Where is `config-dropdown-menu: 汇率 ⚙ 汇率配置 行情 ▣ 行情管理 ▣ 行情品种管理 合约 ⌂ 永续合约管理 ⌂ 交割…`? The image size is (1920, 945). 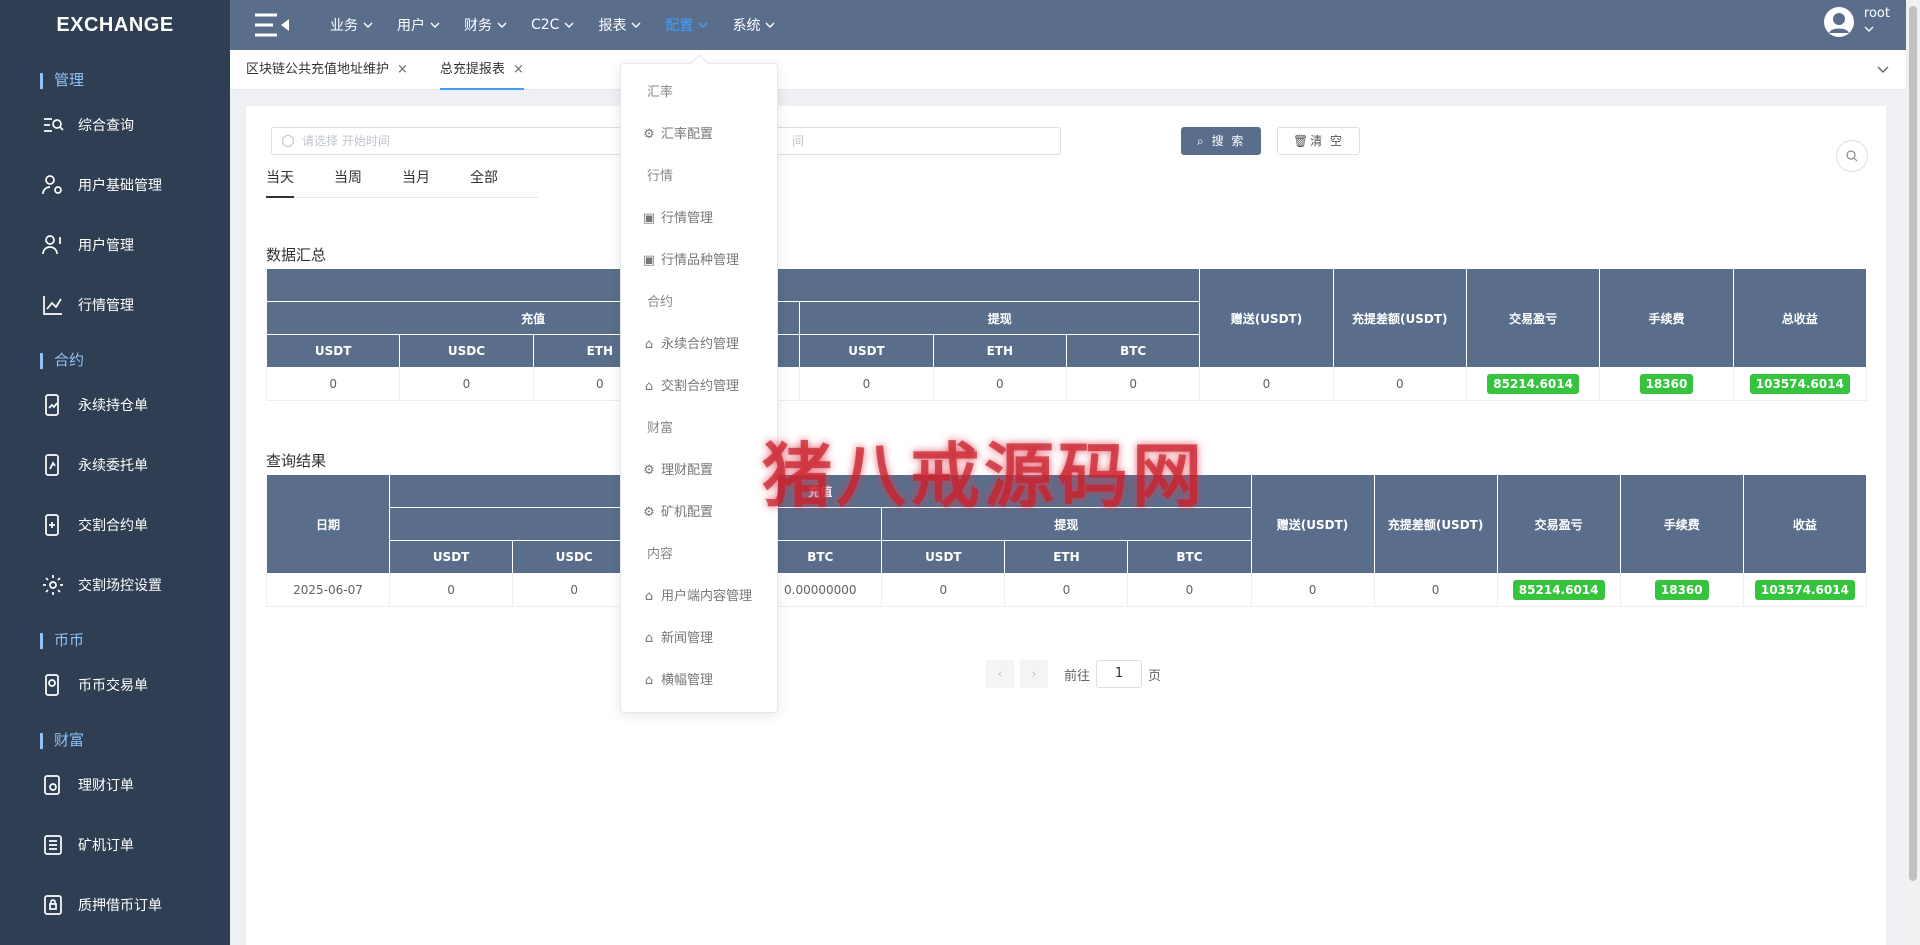 config-dropdown-menu: 汇率 ⚙ 汇率配置 行情 ▣ 行情管理 ▣ 行情品种管理 合约 ⌂ 永续合约管理 ⌂ 交割… is located at coordinates (699, 388).